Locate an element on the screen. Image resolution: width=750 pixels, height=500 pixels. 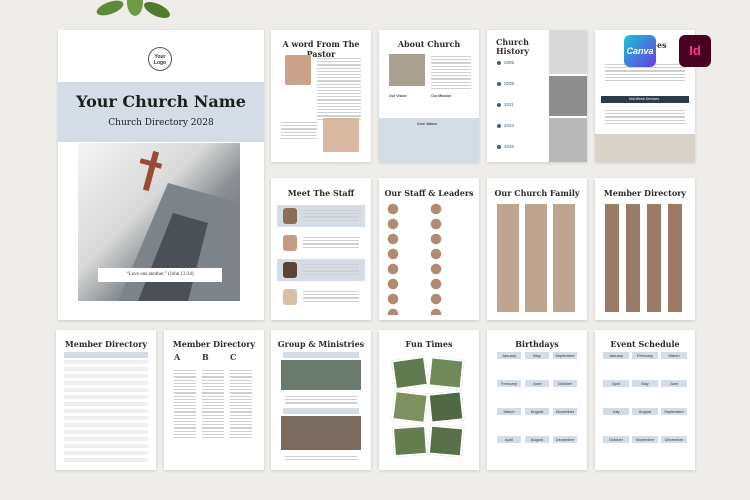
bday-month: November is located at coordinates (565, 411).